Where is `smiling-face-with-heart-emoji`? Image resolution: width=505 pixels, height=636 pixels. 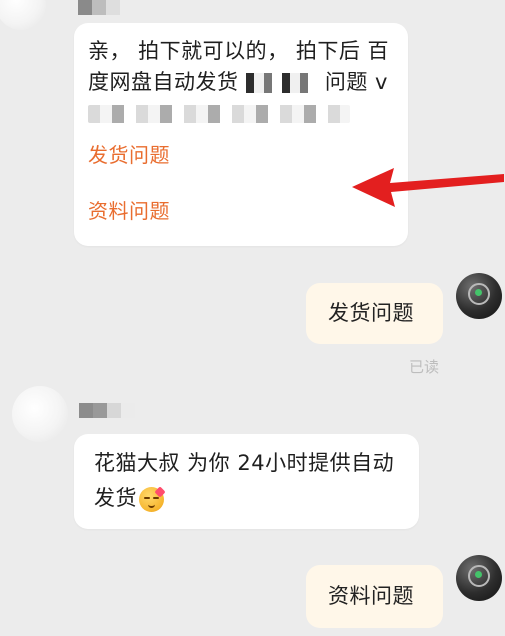
smiling-face-with-heart-emoji is located at coordinates (152, 498).